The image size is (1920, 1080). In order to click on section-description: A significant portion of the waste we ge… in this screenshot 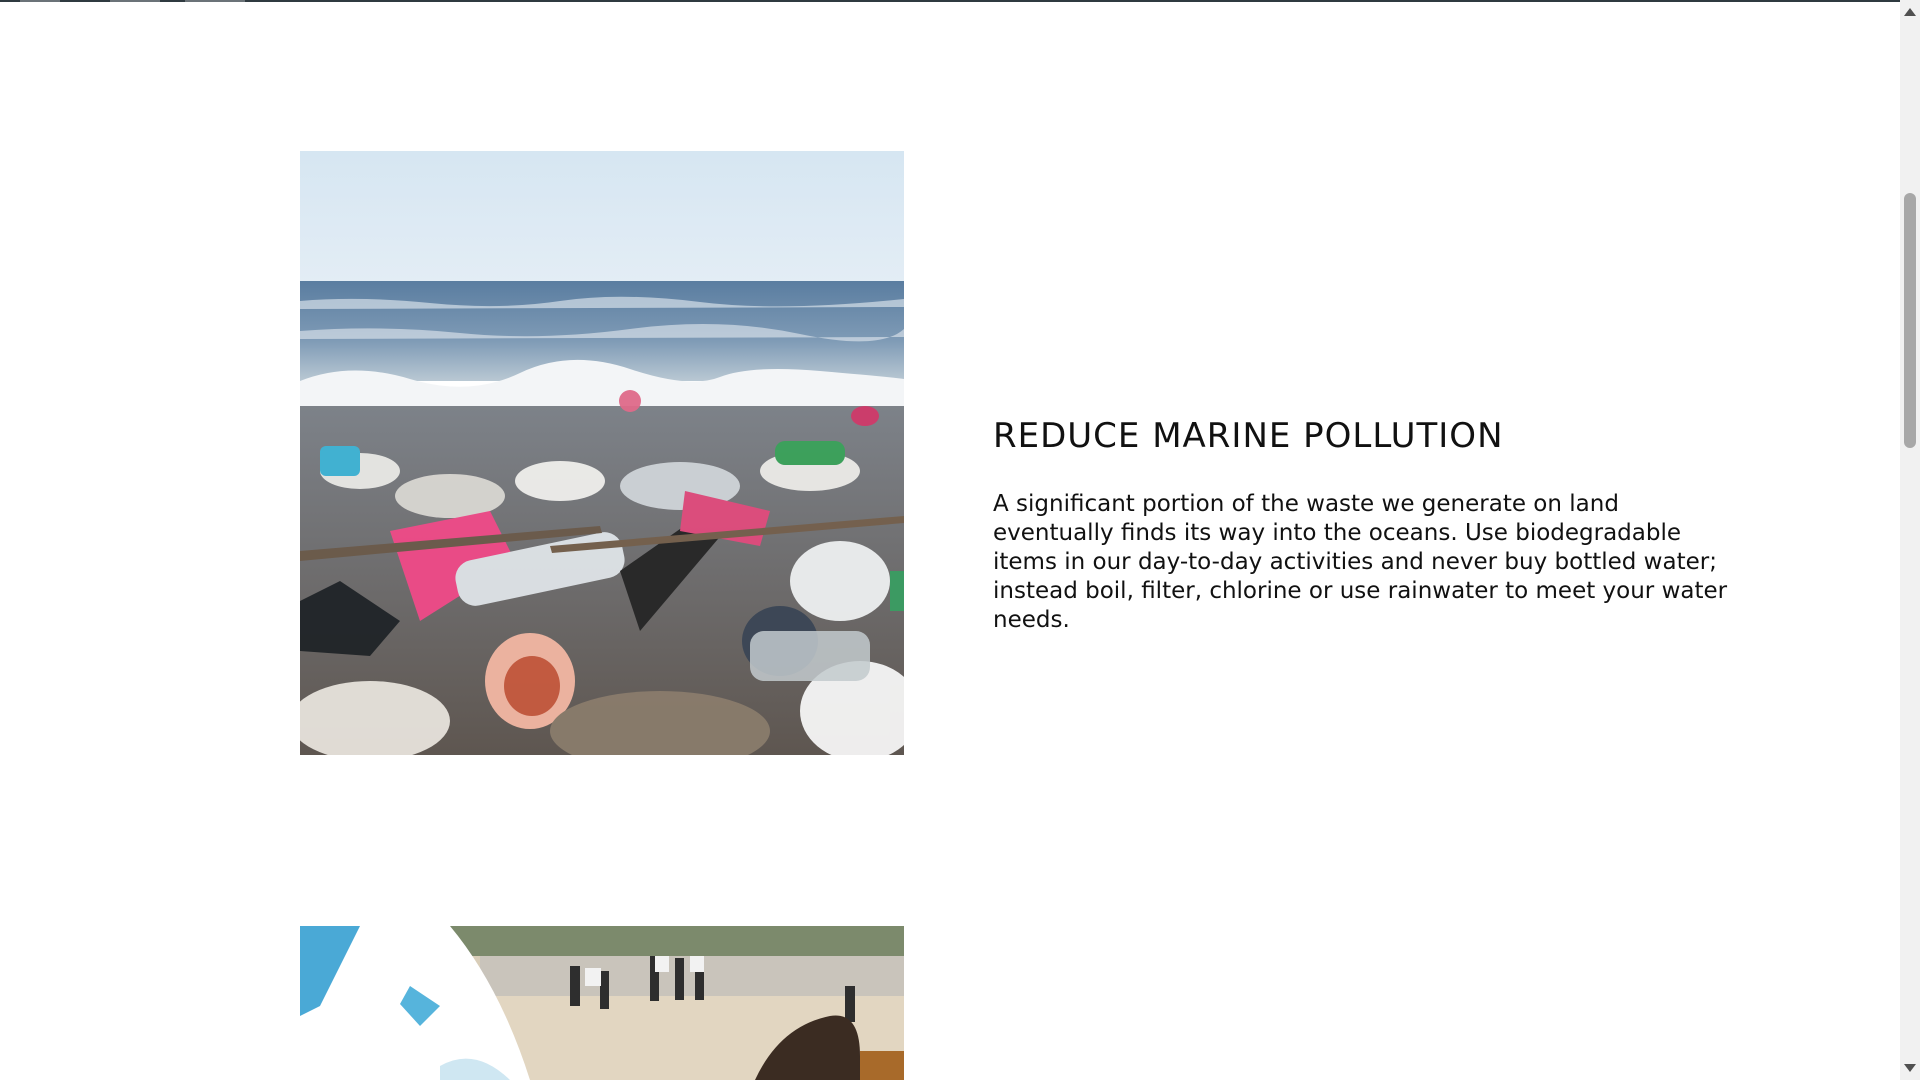, I will do `click(1360, 562)`.